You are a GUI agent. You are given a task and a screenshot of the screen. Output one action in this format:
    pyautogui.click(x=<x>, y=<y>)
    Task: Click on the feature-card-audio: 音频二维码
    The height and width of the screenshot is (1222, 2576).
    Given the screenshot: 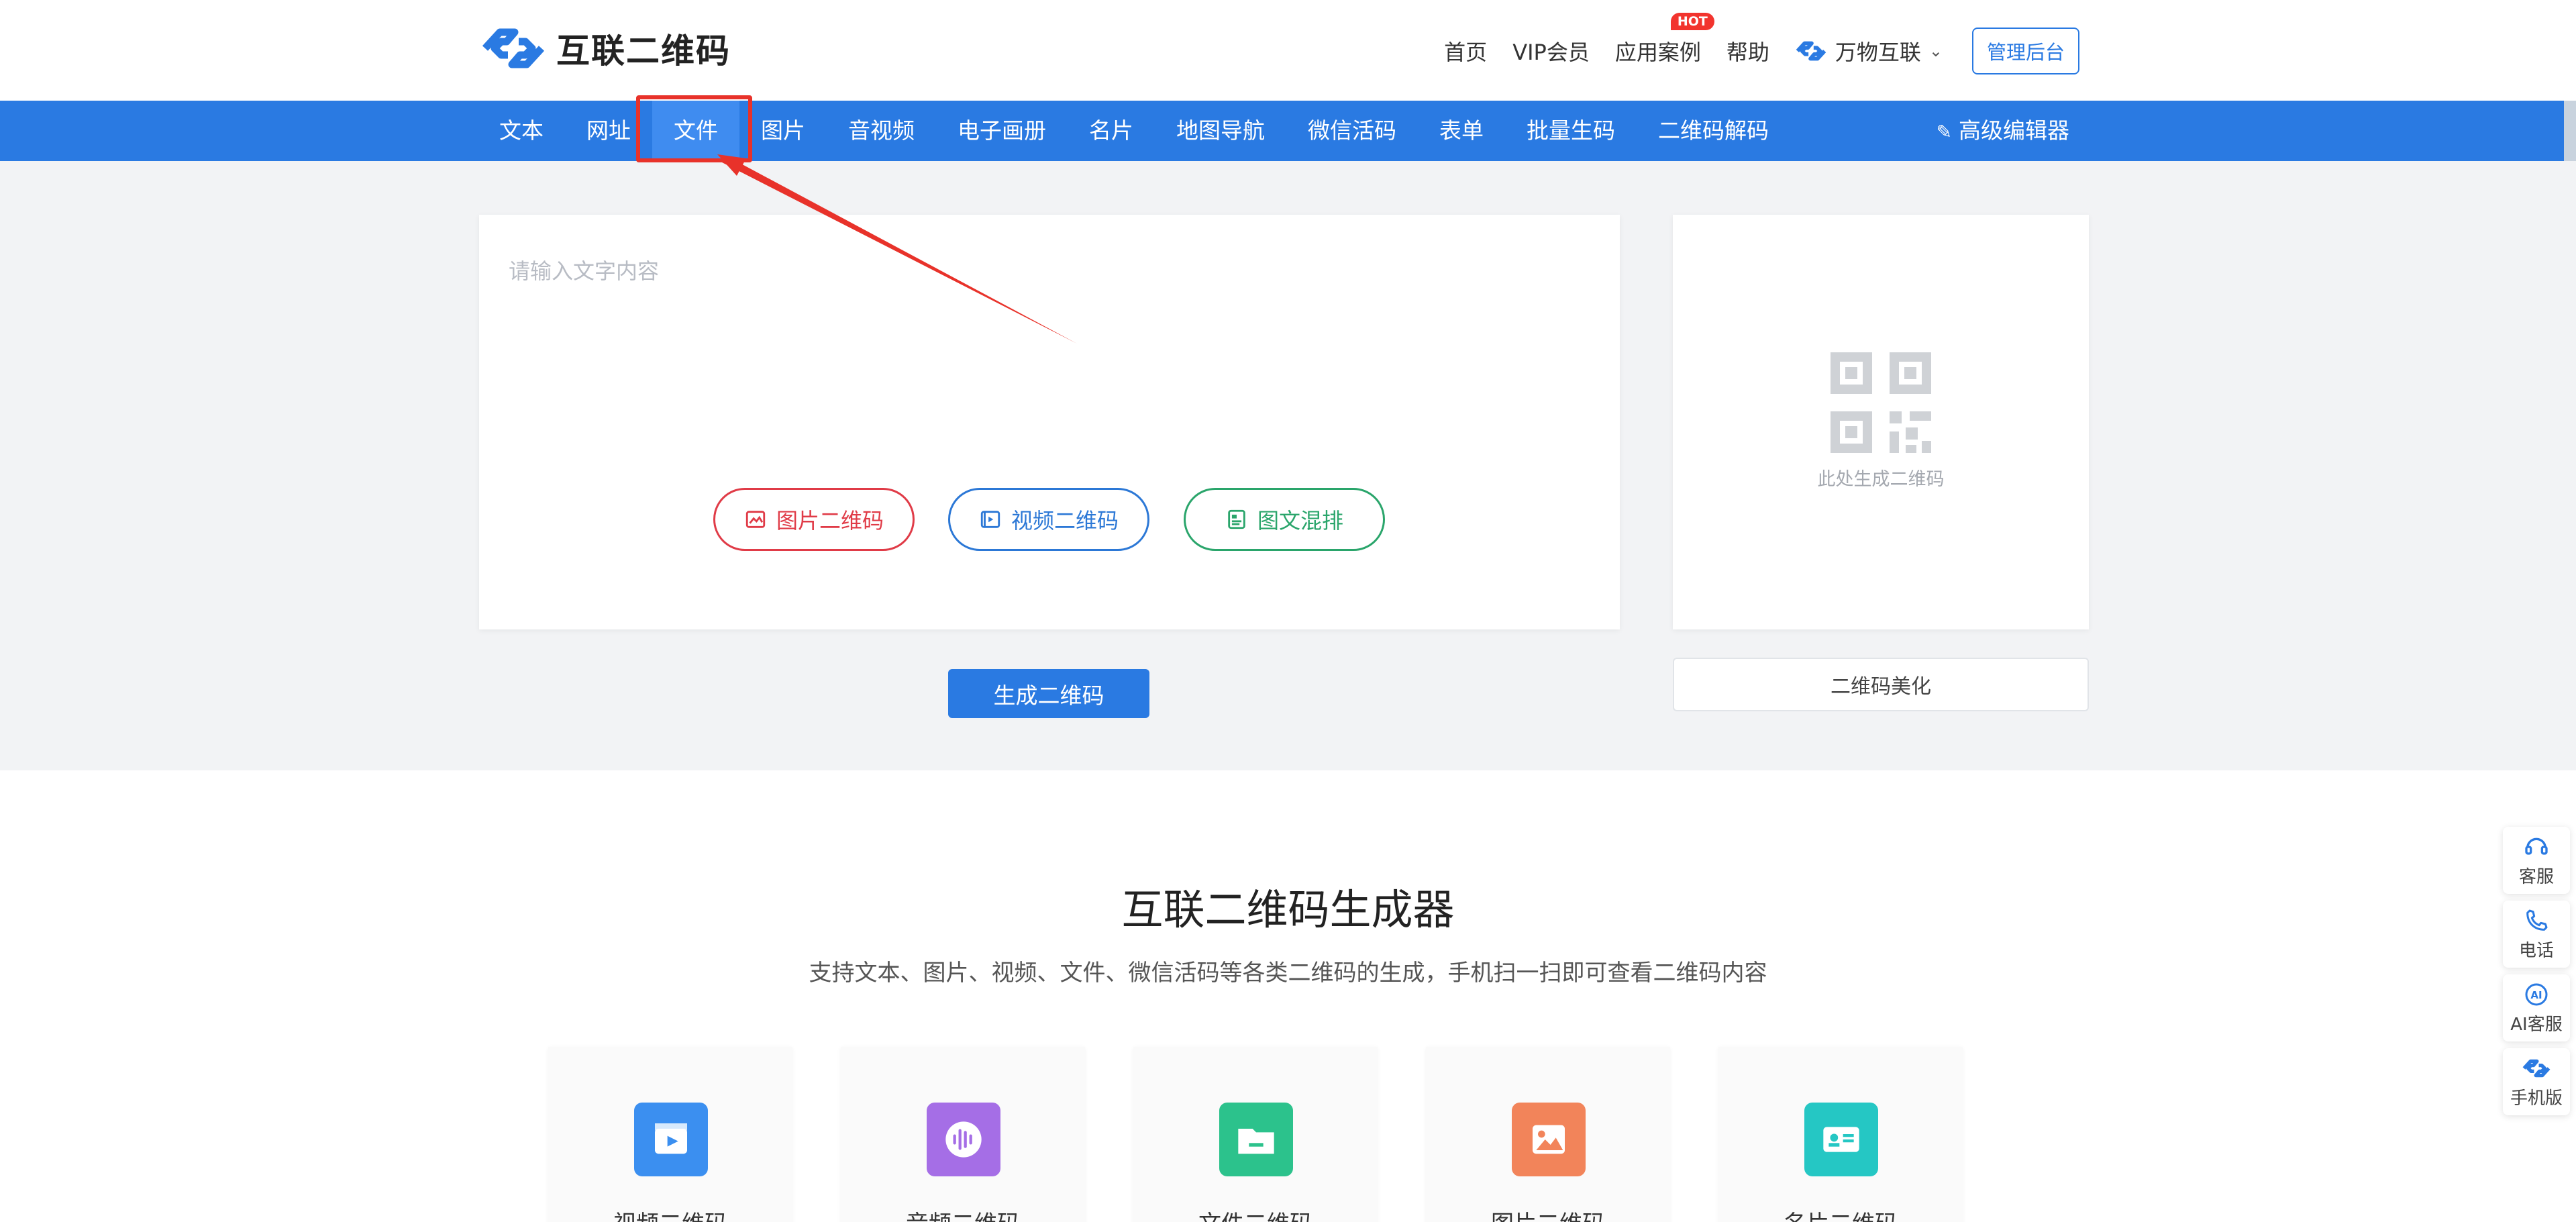 What is the action you would take?
    pyautogui.click(x=963, y=1134)
    